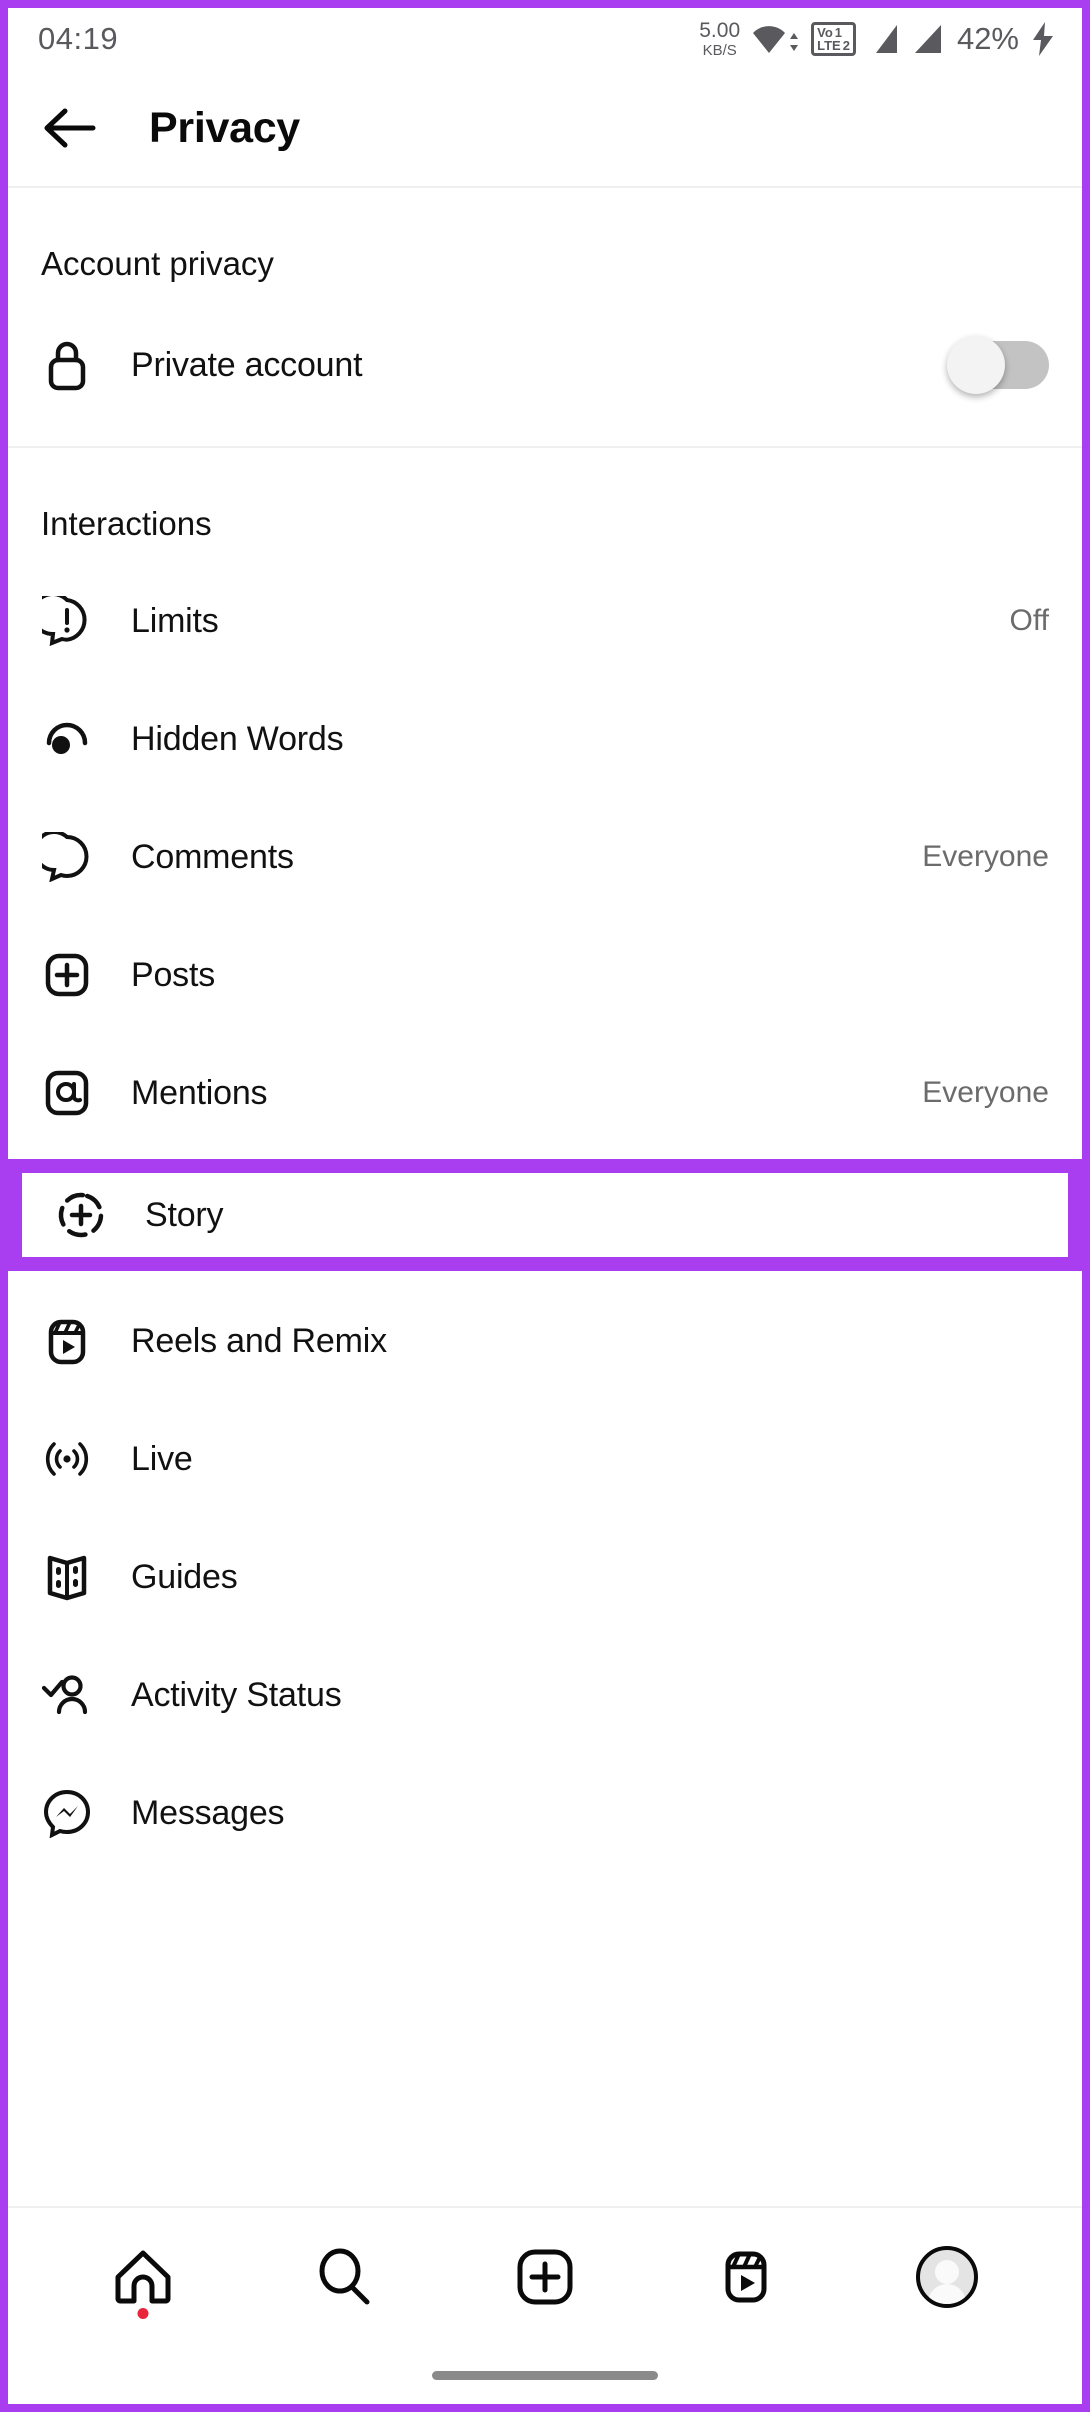 This screenshot has height=2412, width=1090. I want to click on row-label: Activity Status, so click(236, 1694).